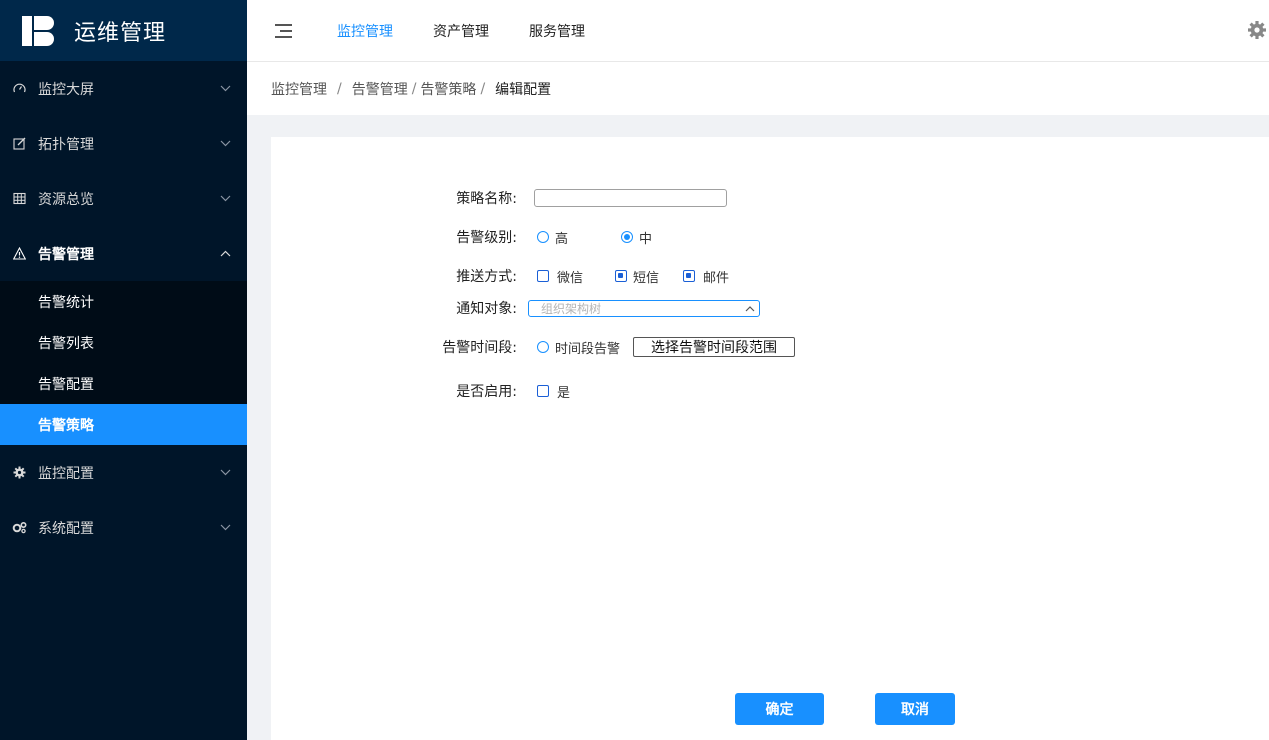  What do you see at coordinates (479, 348) in the screenshot?
I see `alert-time-label: 告警时间段:` at bounding box center [479, 348].